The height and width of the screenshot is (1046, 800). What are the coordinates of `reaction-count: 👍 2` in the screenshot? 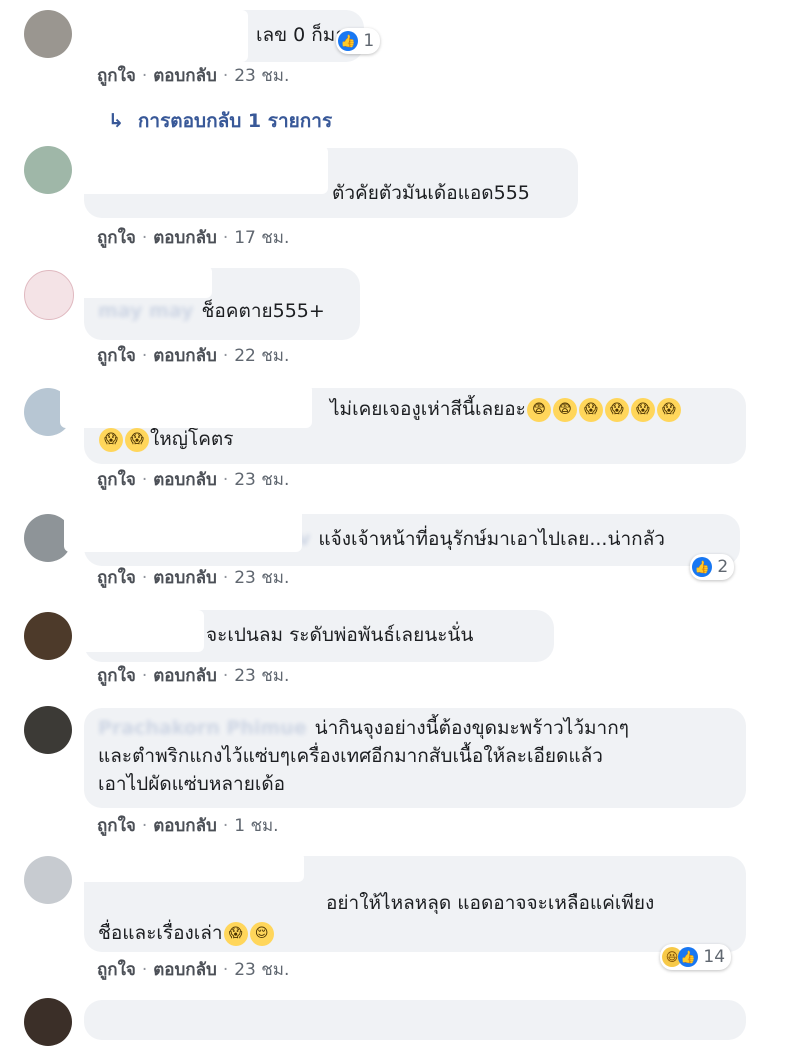 It's located at (712, 567).